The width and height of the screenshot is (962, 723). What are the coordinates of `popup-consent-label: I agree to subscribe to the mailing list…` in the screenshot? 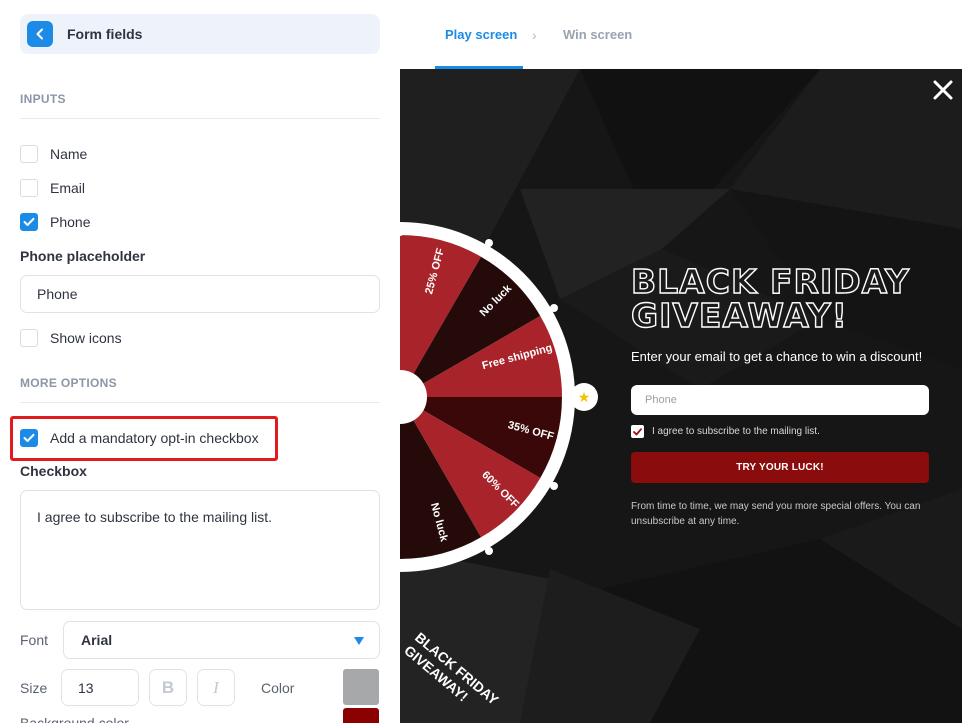 It's located at (736, 431).